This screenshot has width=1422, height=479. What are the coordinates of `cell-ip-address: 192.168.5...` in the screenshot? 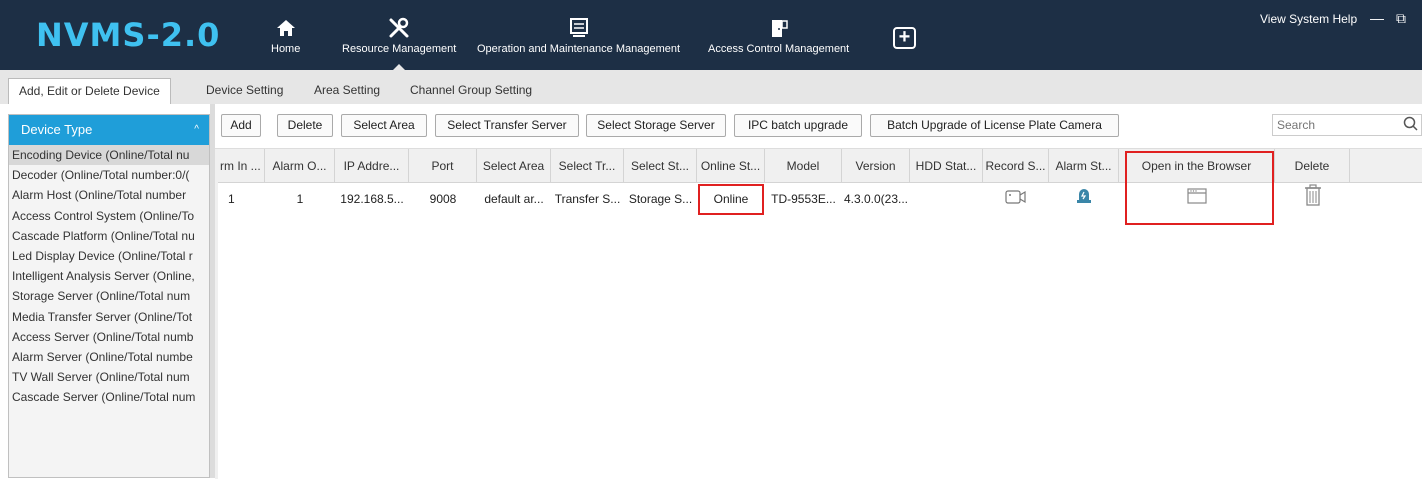 It's located at (372, 199).